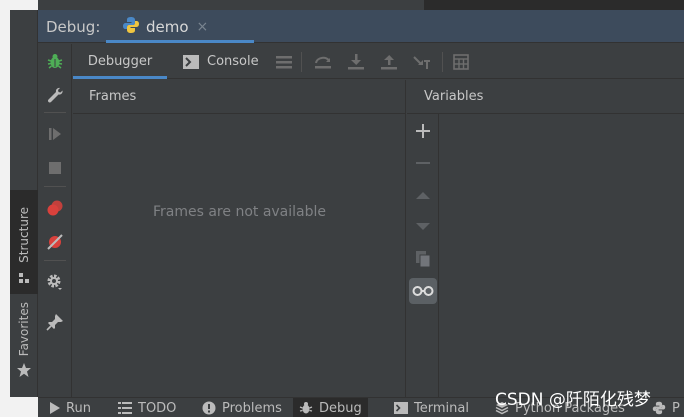  Describe the element at coordinates (554, 5) in the screenshot. I see `editor-edge-right` at that location.